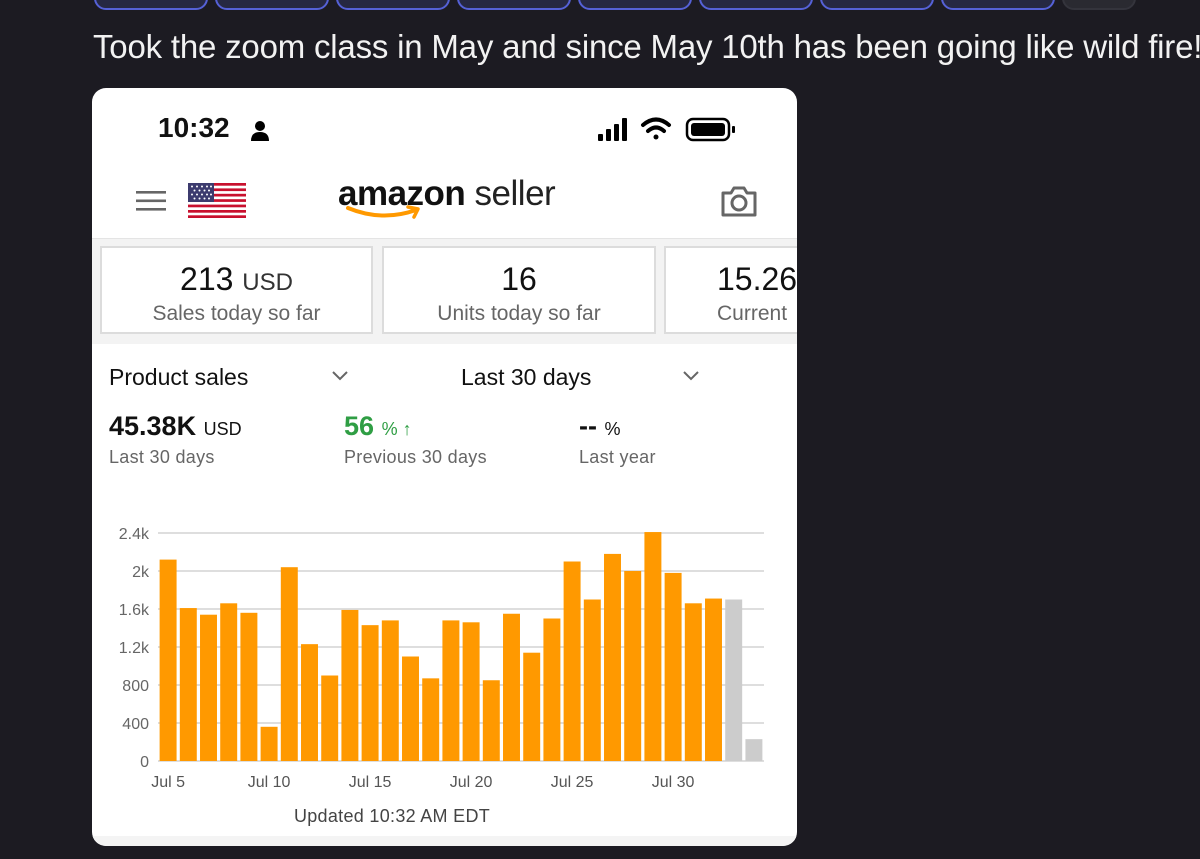 The width and height of the screenshot is (1200, 859). What do you see at coordinates (135, 686) in the screenshot?
I see `y-tick-label: 800` at bounding box center [135, 686].